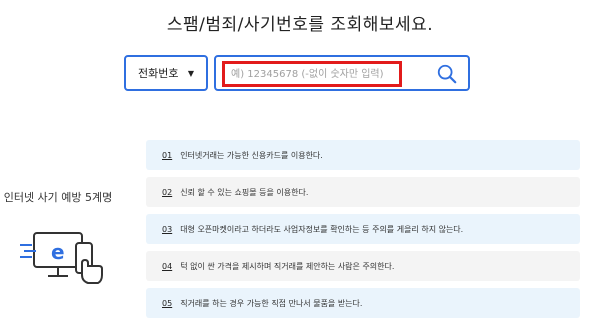 The height and width of the screenshot is (326, 600). I want to click on tip-item: 01 인터넷거래는 가능한 신용카드를 이용한다., so click(363, 155).